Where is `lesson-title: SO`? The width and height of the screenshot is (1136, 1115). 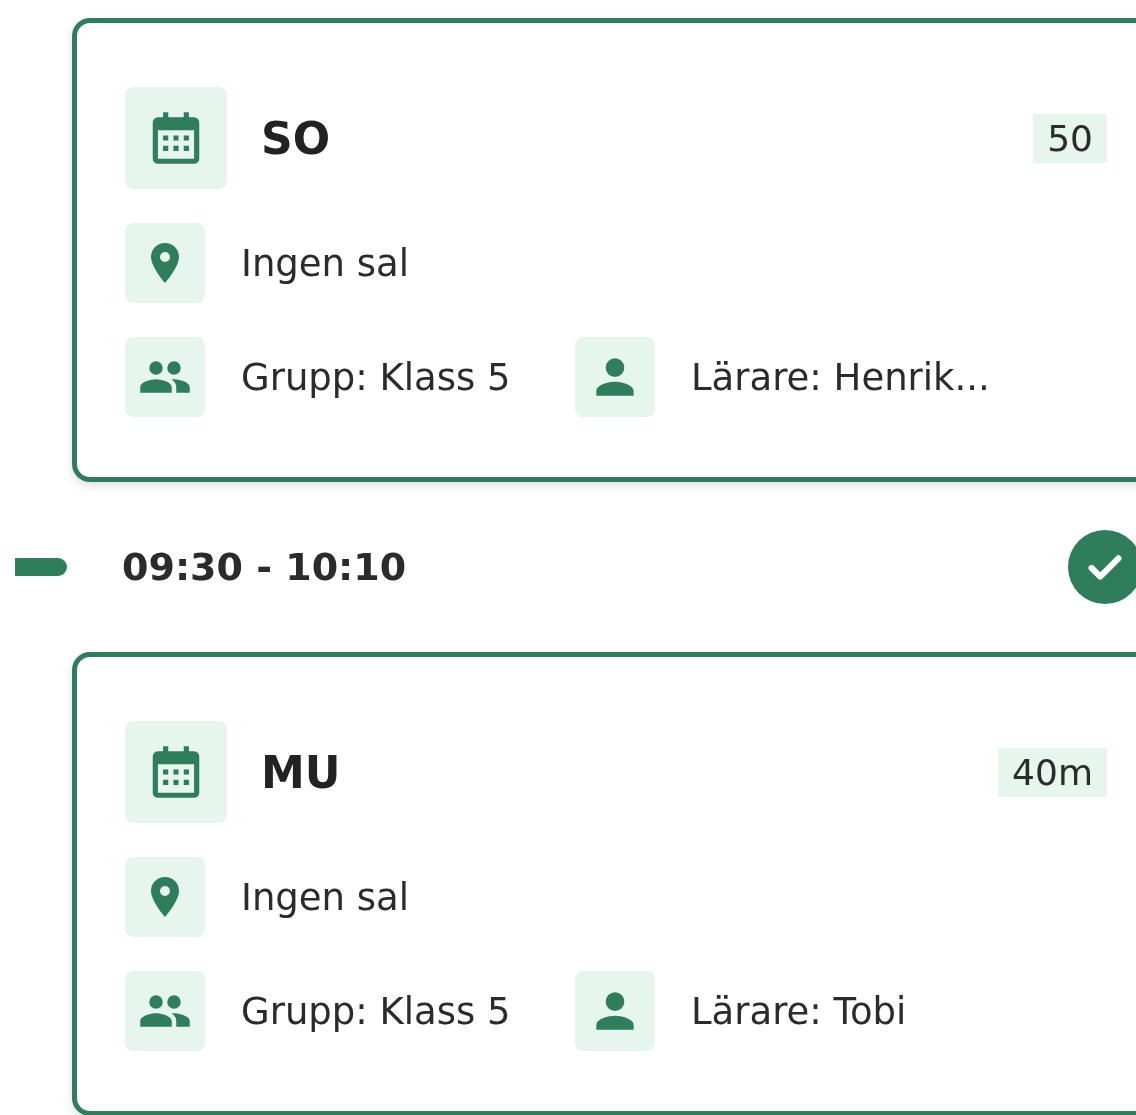
lesson-title: SO is located at coordinates (296, 138).